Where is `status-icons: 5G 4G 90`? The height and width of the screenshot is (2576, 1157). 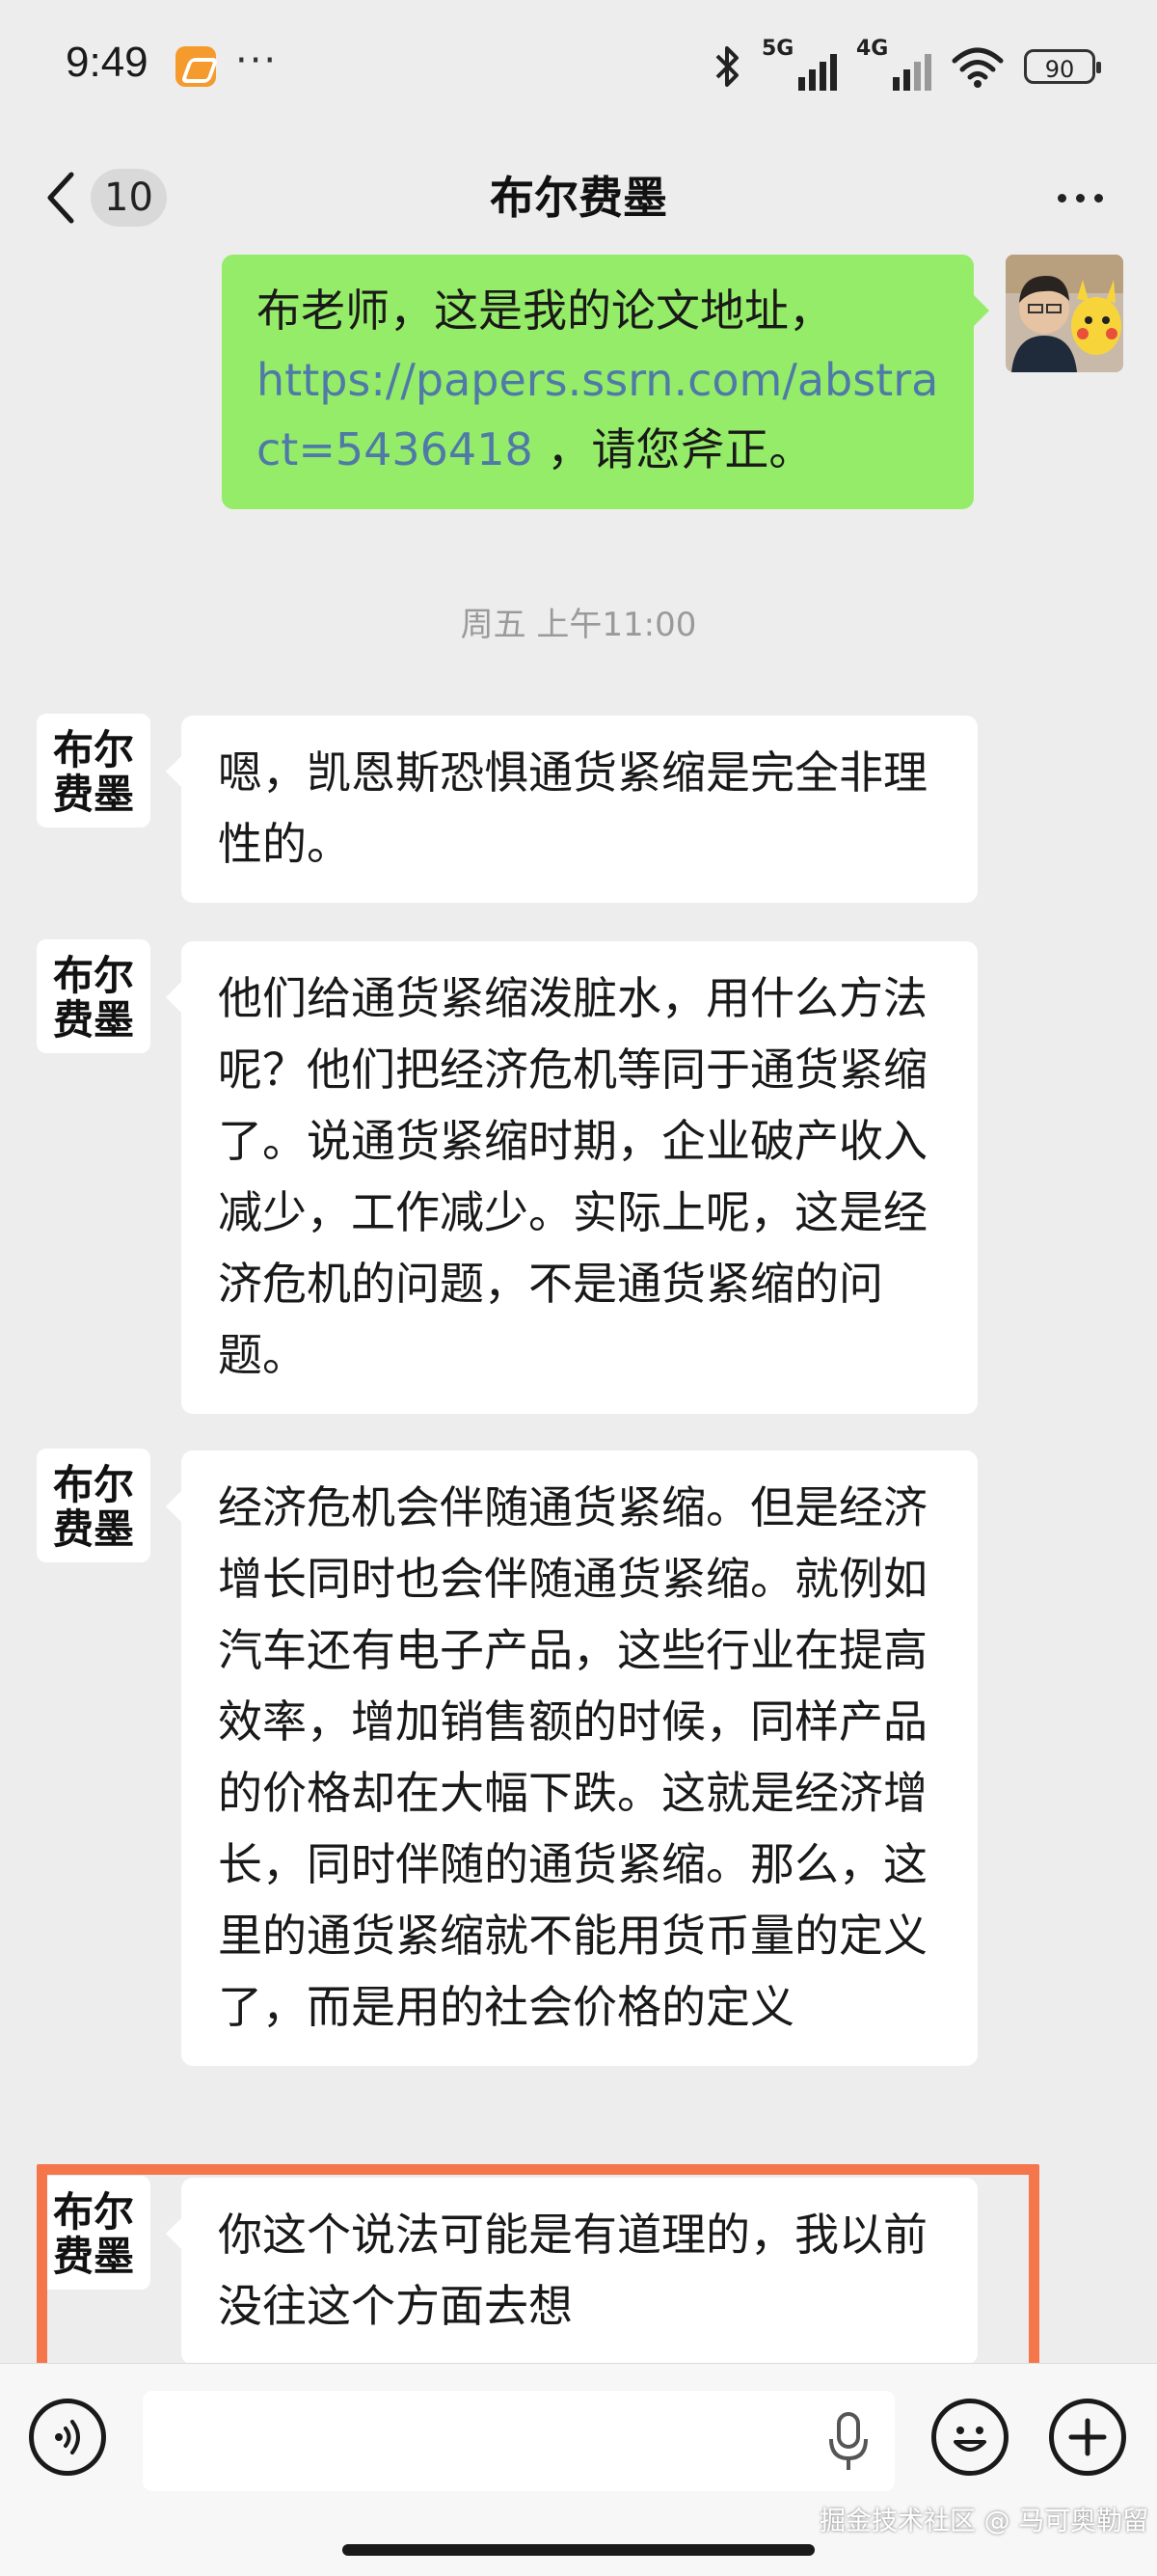 status-icons: 5G 4G 90 is located at coordinates (907, 64).